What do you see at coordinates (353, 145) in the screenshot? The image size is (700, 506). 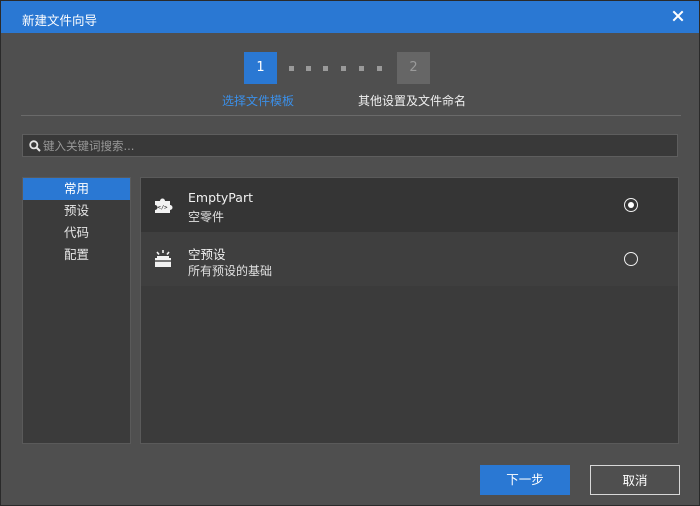 I see `search-input` at bounding box center [353, 145].